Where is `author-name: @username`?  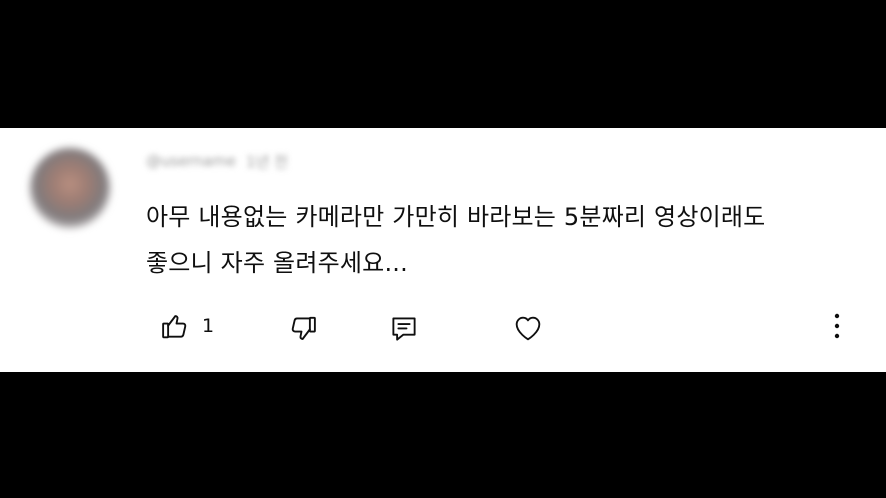
author-name: @username is located at coordinates (191, 161).